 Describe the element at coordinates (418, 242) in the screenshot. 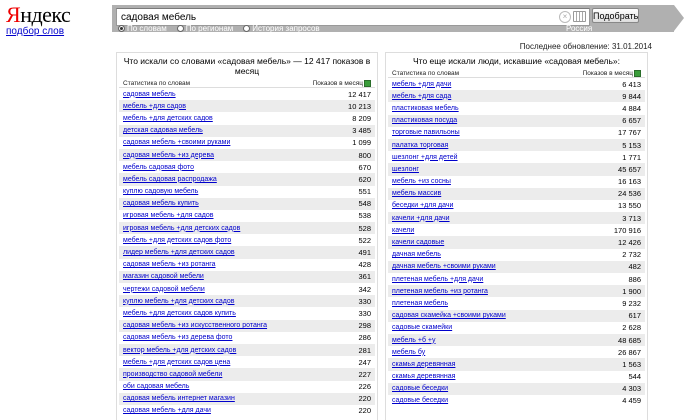

I see `query-link: качели садовые` at that location.